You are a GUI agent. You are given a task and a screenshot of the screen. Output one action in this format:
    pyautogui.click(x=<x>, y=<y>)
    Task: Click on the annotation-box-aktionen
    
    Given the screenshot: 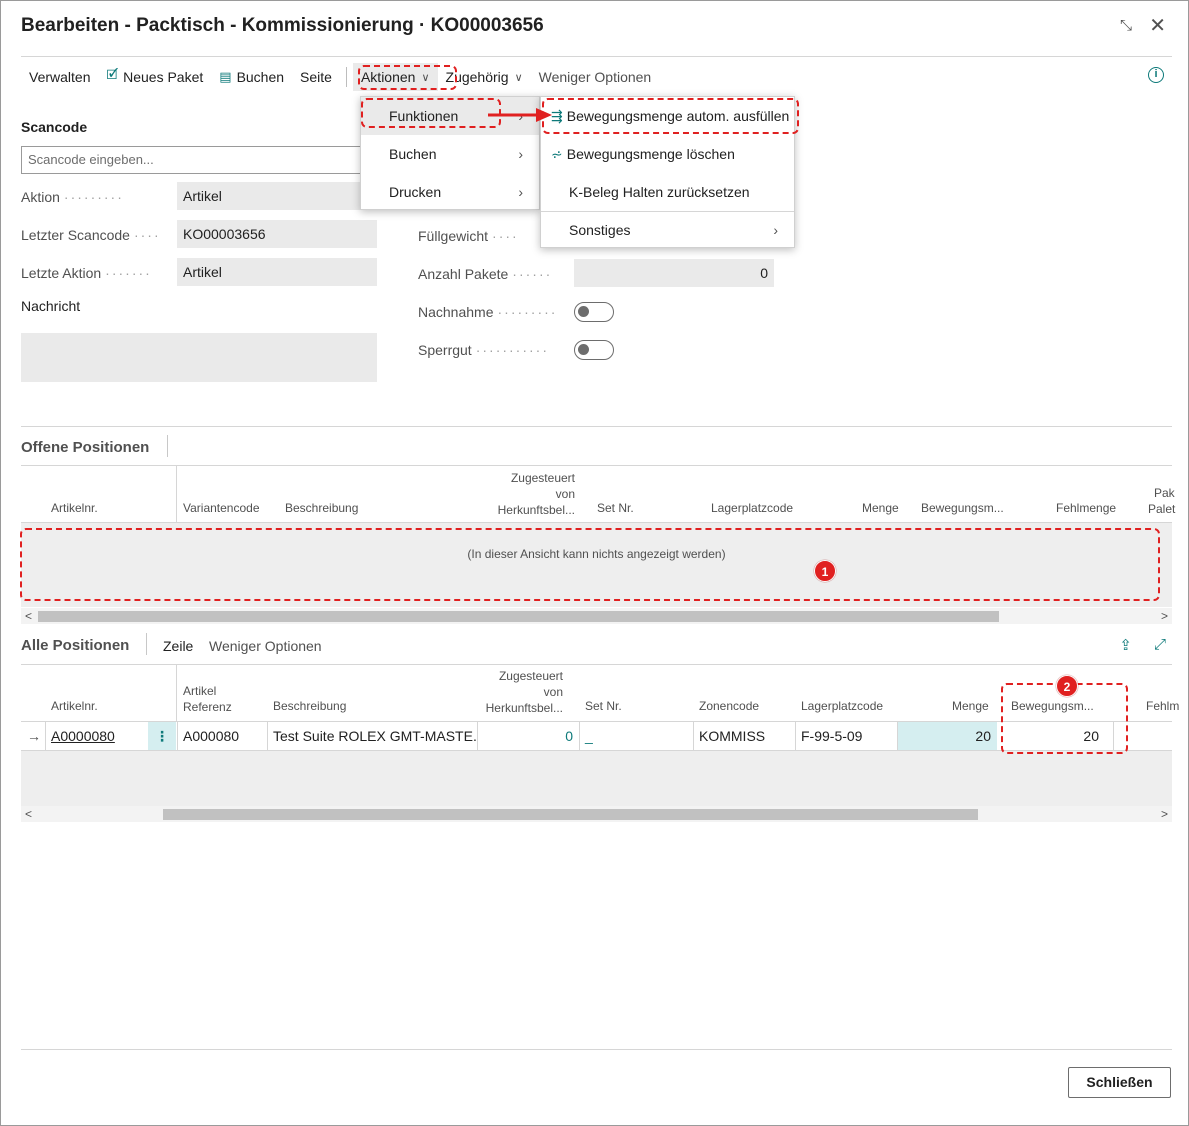 What is the action you would take?
    pyautogui.click(x=407, y=77)
    